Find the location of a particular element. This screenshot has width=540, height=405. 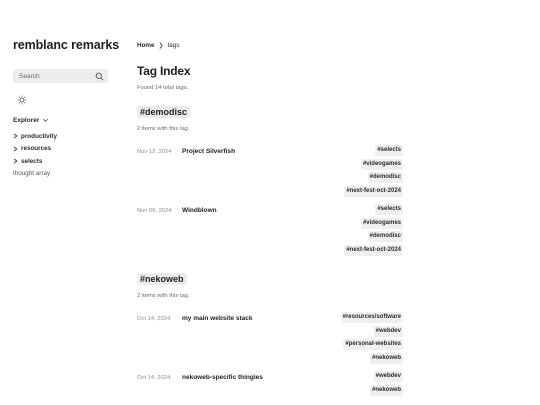

entry-title-link: Project Silverfish is located at coordinates (208, 151).